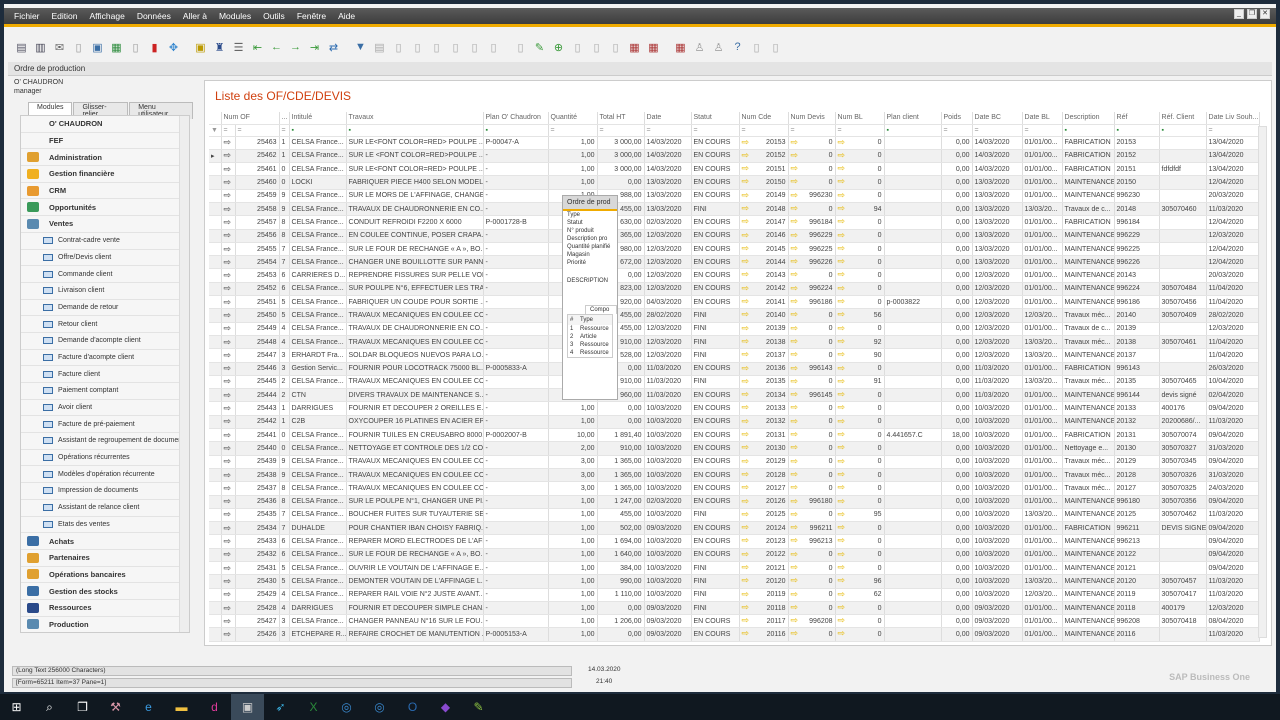 The height and width of the screenshot is (720, 1280). I want to click on print-icon: ▥, so click(40, 47).